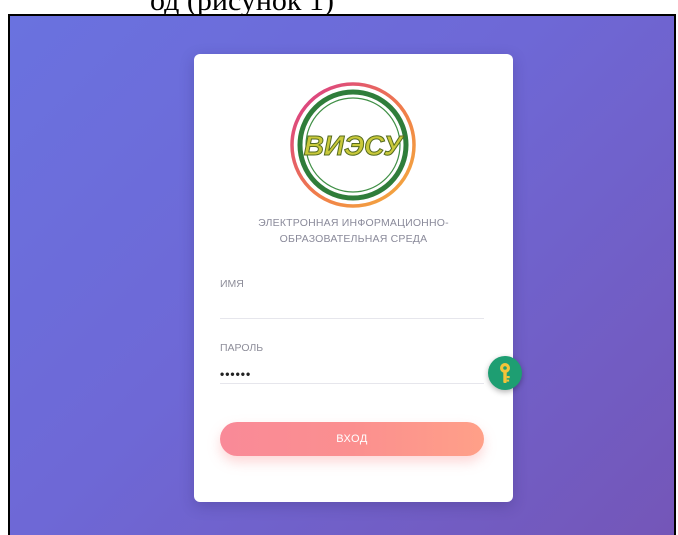  I want to click on logo-text: ВИЭСУ, so click(354, 145).